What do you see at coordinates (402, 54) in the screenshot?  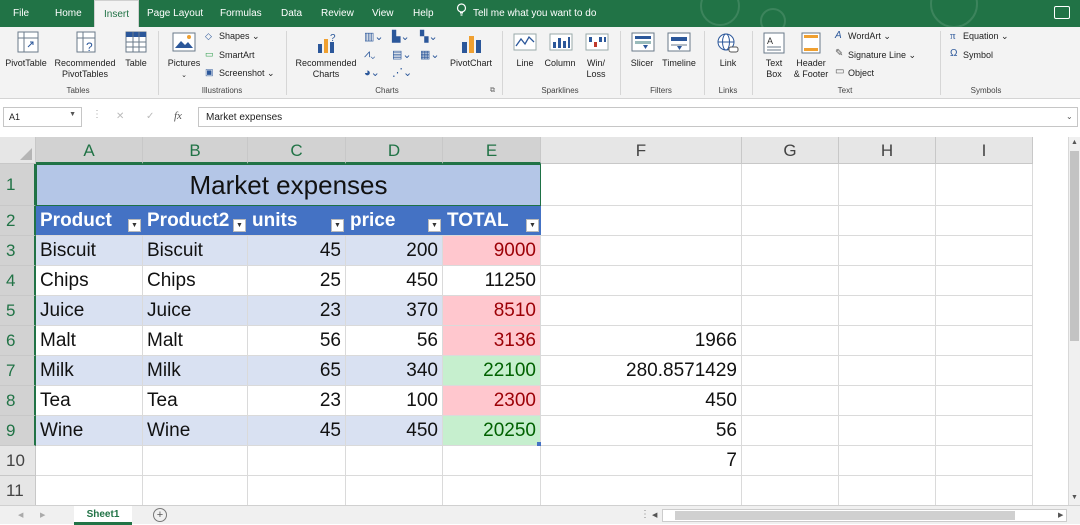 I see `statistic-chart-icon: ▤⌄` at bounding box center [402, 54].